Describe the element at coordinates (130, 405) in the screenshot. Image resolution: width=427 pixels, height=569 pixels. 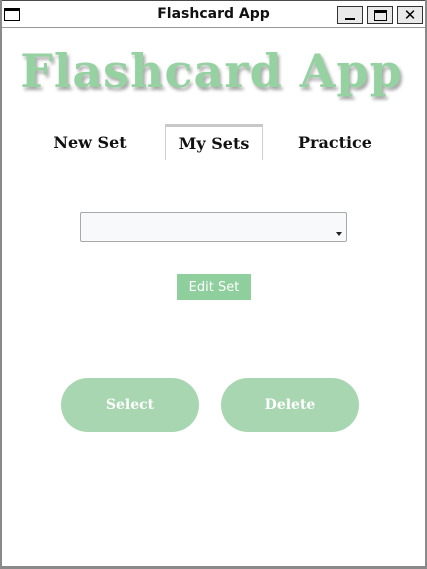
I see `select-button: Select` at that location.